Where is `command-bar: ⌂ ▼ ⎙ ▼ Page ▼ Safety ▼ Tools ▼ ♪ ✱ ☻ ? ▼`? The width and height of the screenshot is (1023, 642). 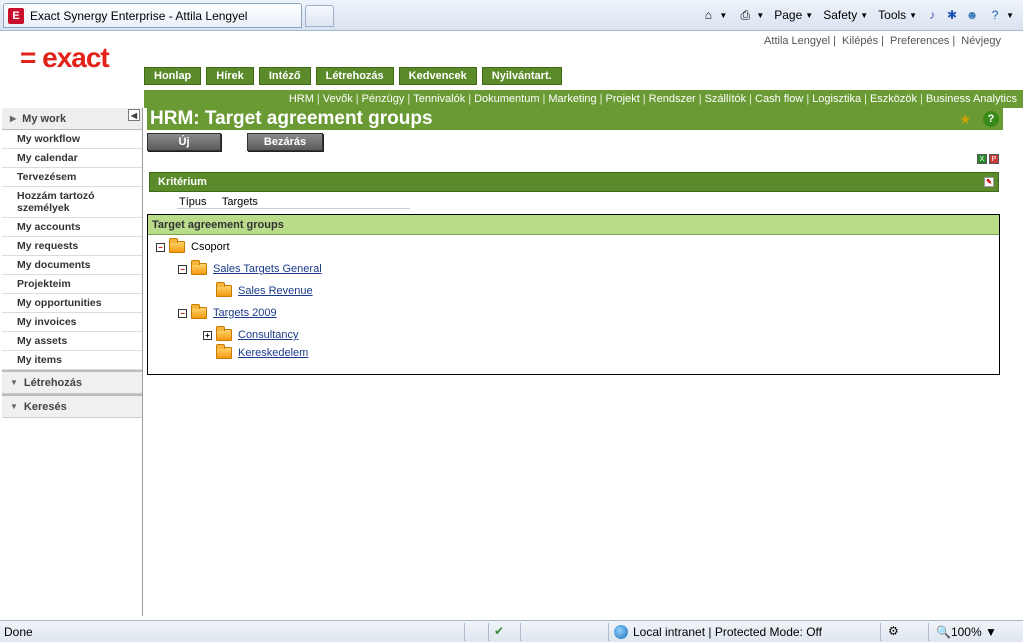
command-bar: ⌂ ▼ ⎙ ▼ Page ▼ Safety ▼ Tools ▼ ♪ ✱ ☻ ? ▼ is located at coordinates (857, 15).